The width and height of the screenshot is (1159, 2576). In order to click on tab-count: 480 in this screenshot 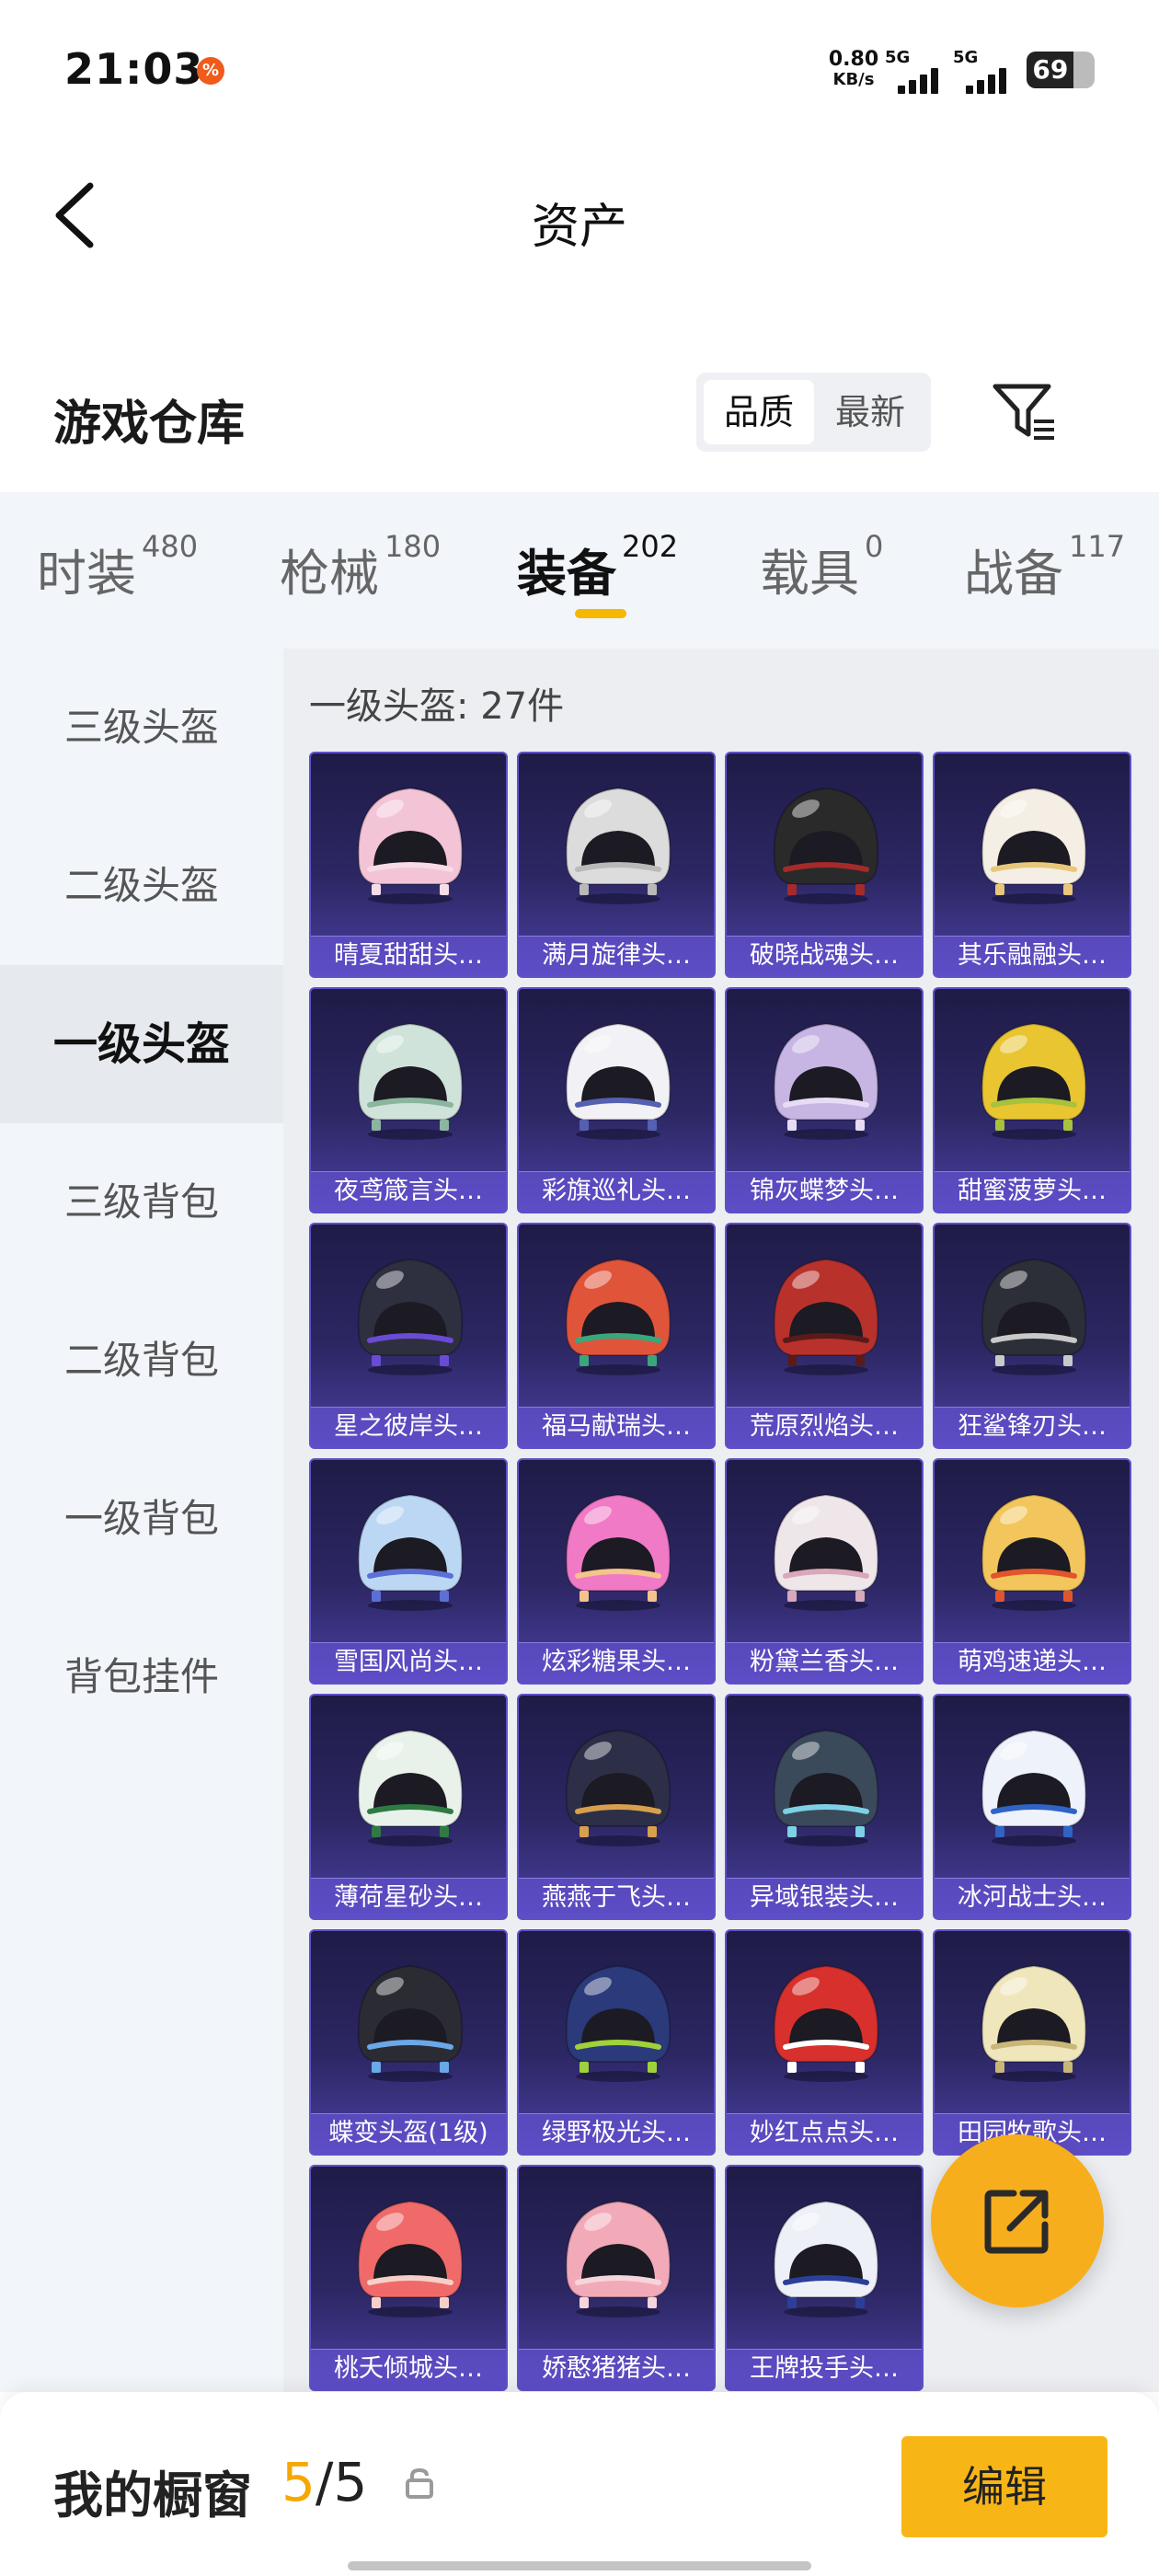, I will do `click(170, 546)`.